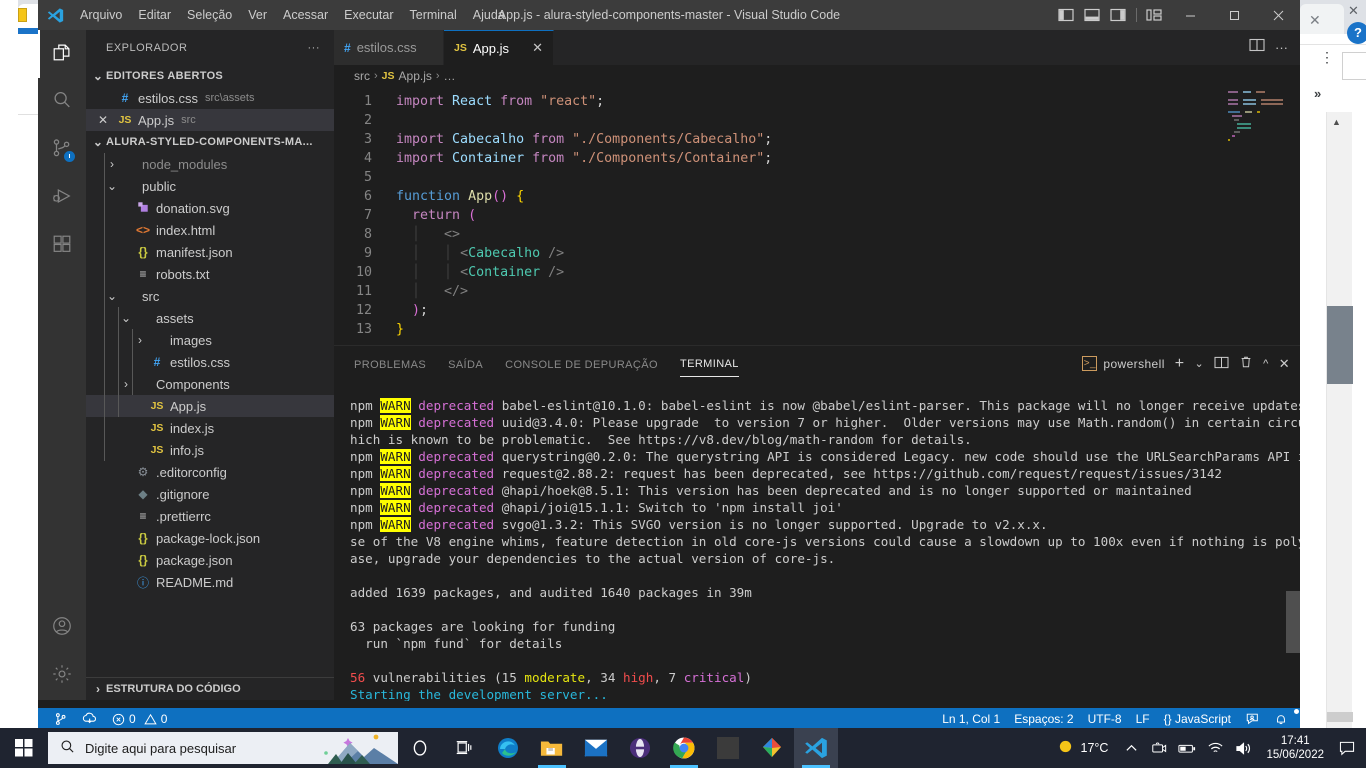 The width and height of the screenshot is (1366, 768). Describe the element at coordinates (1043, 719) in the screenshot. I see `status-indentation: Espaços: 2` at that location.